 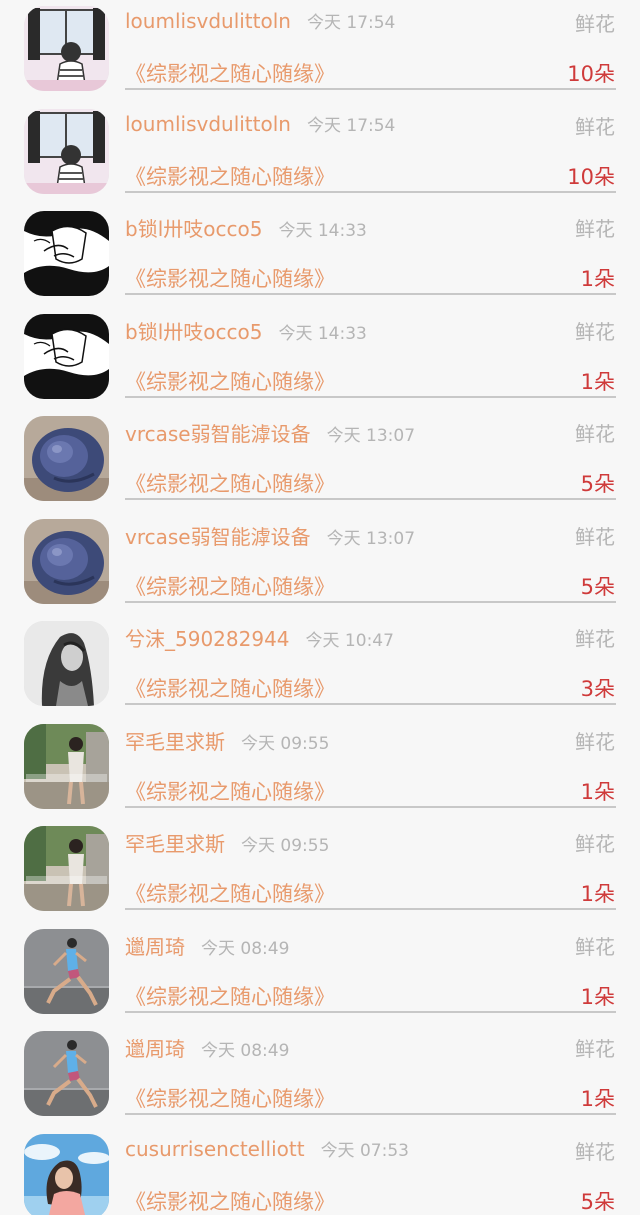 I want to click on list-item: 邋周琦 今天 08:49 鲜花《综影视之随心随缘》 1朵, so click(x=320, y=976).